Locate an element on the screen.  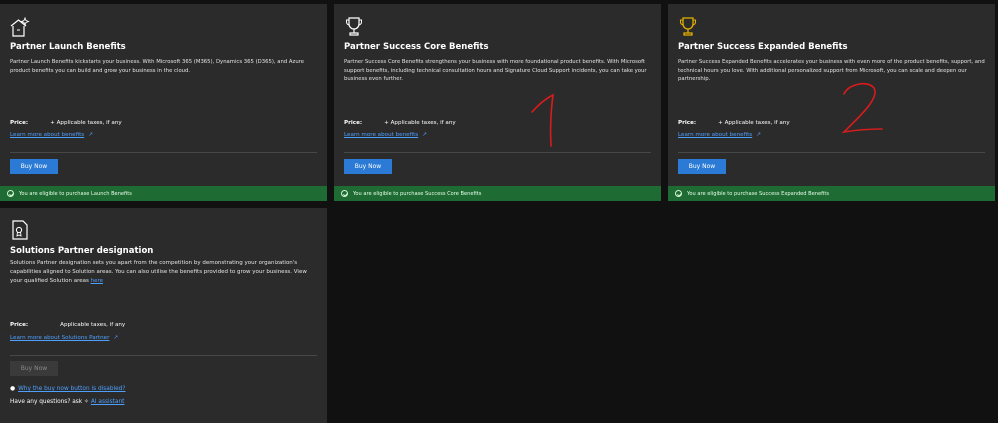
learn-more-link: Learn more about Solutions Partner ↗ is located at coordinates (64, 338).